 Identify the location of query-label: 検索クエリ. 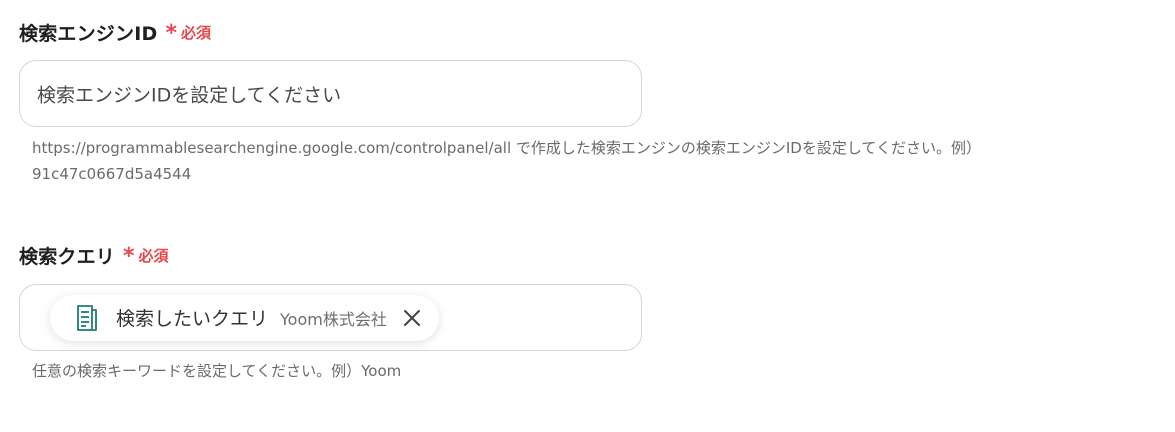
(67, 256).